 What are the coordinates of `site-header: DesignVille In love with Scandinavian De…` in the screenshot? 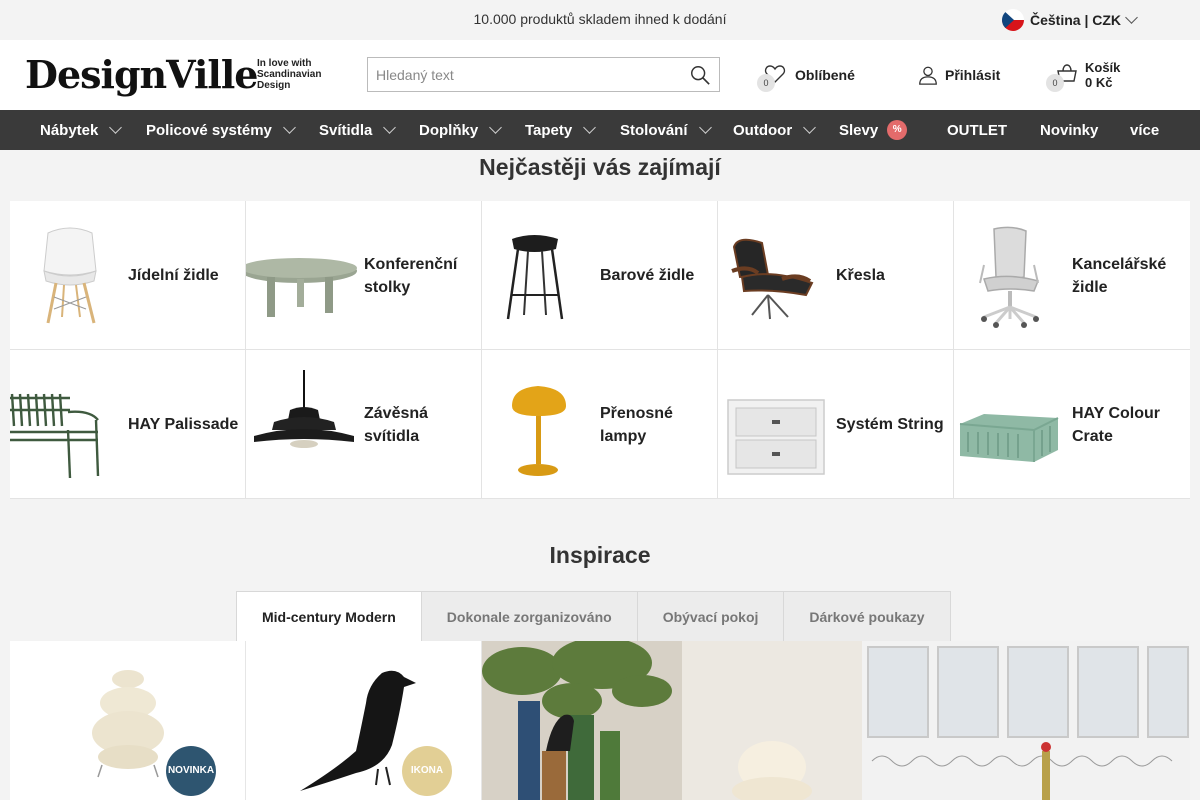 It's located at (600, 75).